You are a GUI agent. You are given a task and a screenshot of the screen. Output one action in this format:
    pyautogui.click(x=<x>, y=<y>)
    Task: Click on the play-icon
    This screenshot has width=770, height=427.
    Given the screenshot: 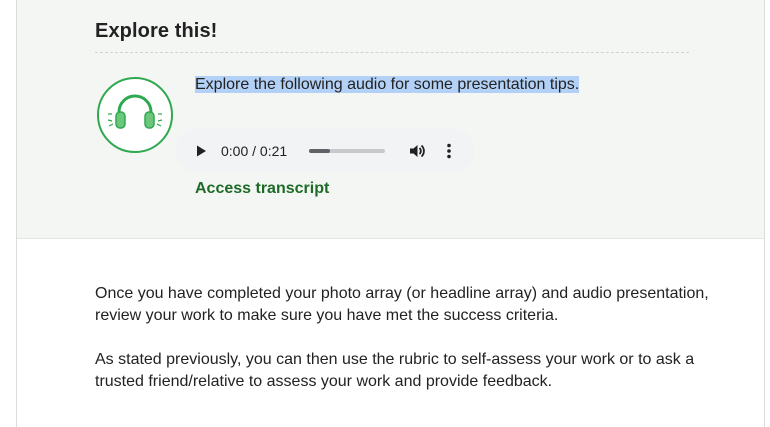 What is the action you would take?
    pyautogui.click(x=201, y=151)
    